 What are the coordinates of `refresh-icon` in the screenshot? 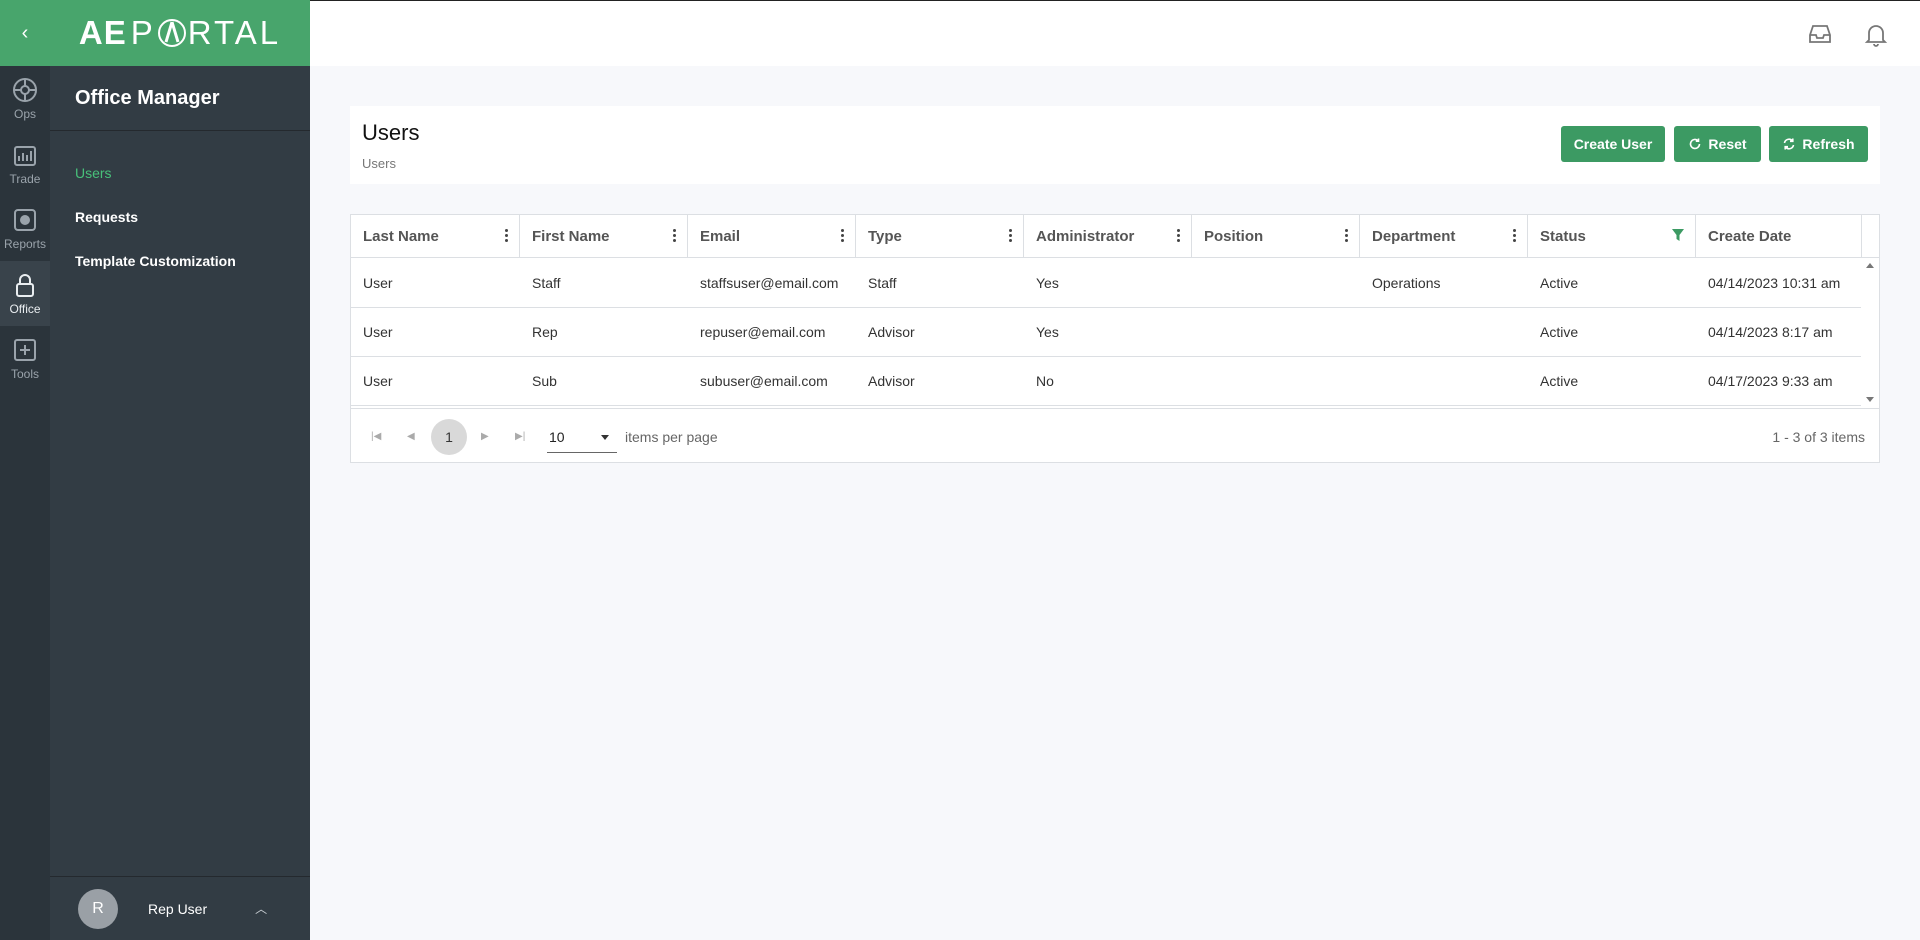 It's located at (1789, 144).